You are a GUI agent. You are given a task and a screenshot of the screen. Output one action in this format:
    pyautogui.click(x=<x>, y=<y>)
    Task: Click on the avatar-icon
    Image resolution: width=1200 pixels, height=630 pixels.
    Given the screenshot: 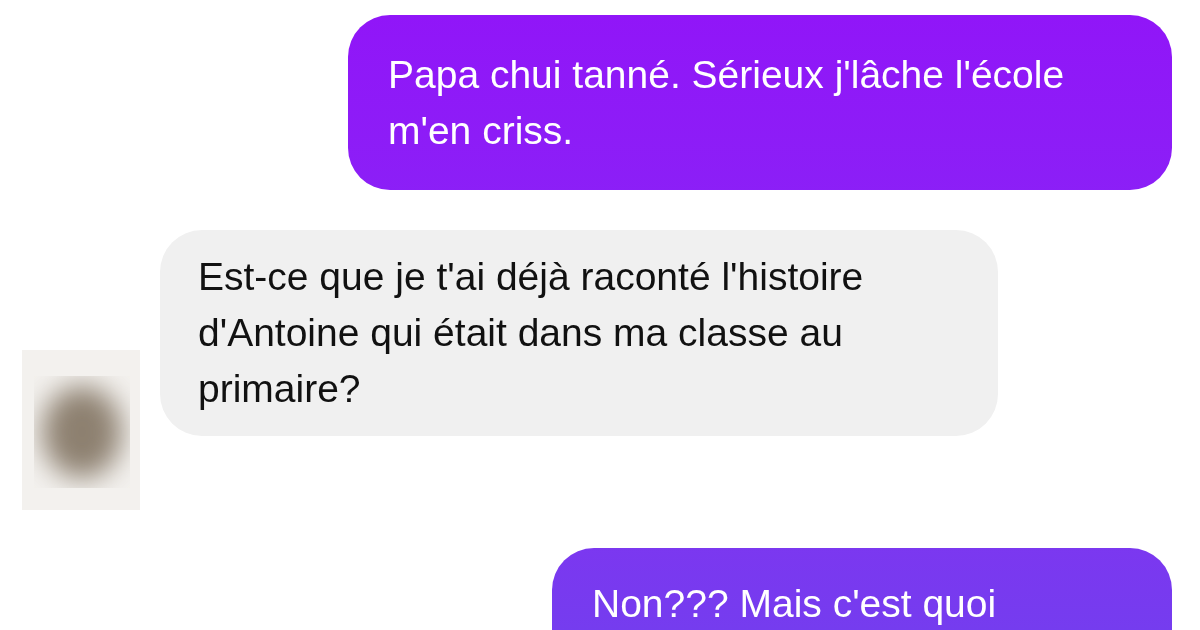 What is the action you would take?
    pyautogui.click(x=81, y=430)
    